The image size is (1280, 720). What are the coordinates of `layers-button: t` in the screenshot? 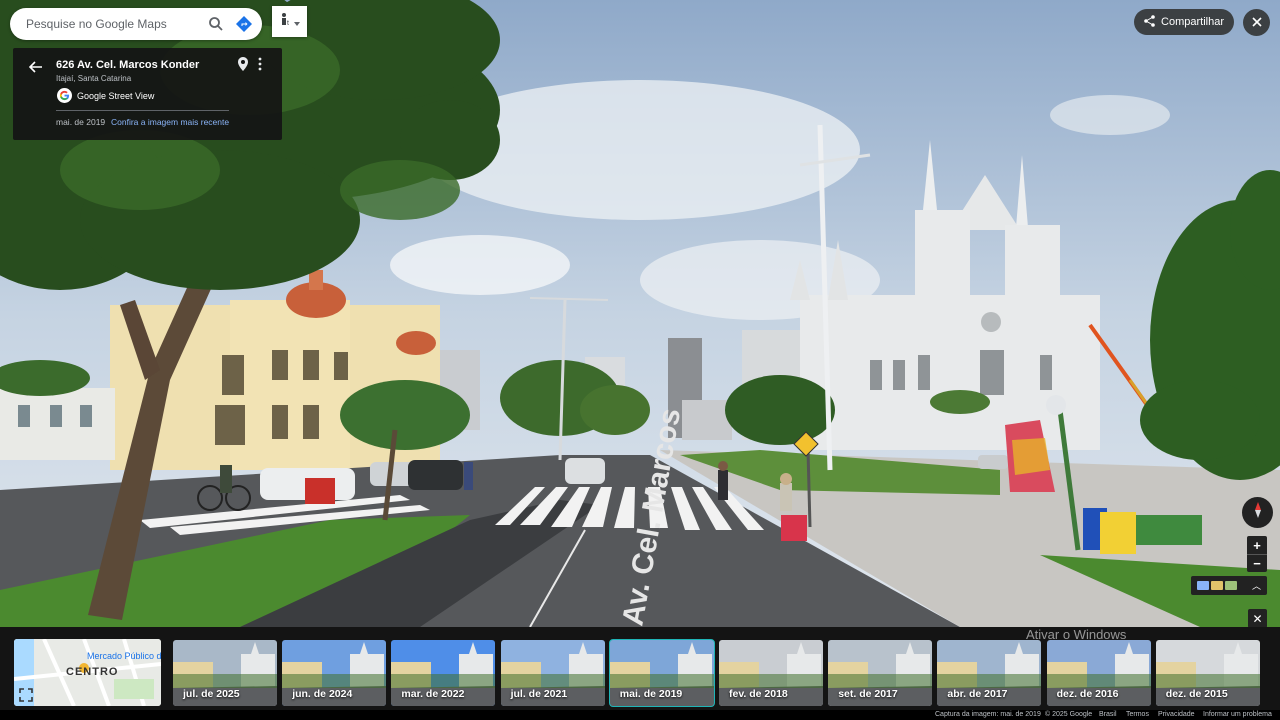 It's located at (289, 21).